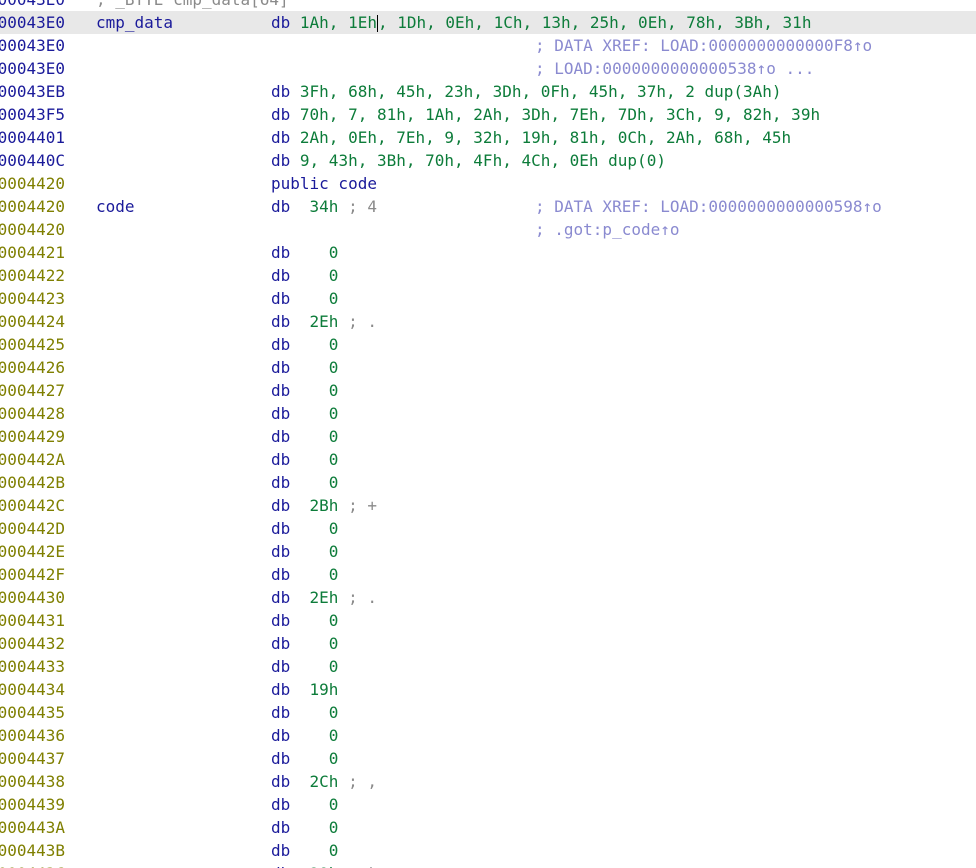  What do you see at coordinates (324, 505) in the screenshot?
I see `instruction: db 2Bh ; +` at bounding box center [324, 505].